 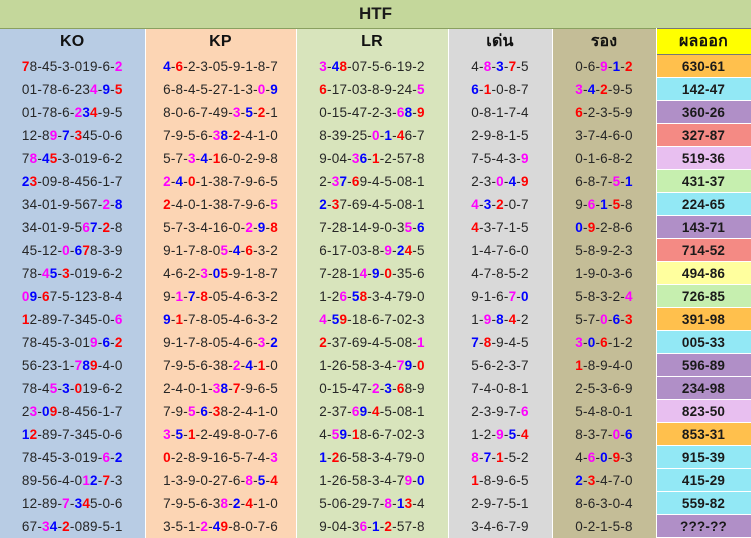 What do you see at coordinates (500, 480) in the screenshot?
I see `den-cell: 1-8-9-6-5` at bounding box center [500, 480].